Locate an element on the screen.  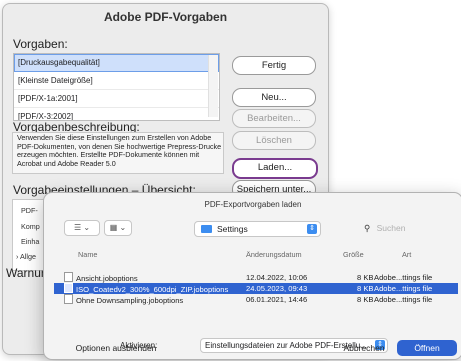
cancel-button: Abbrechen is located at coordinates (364, 348).